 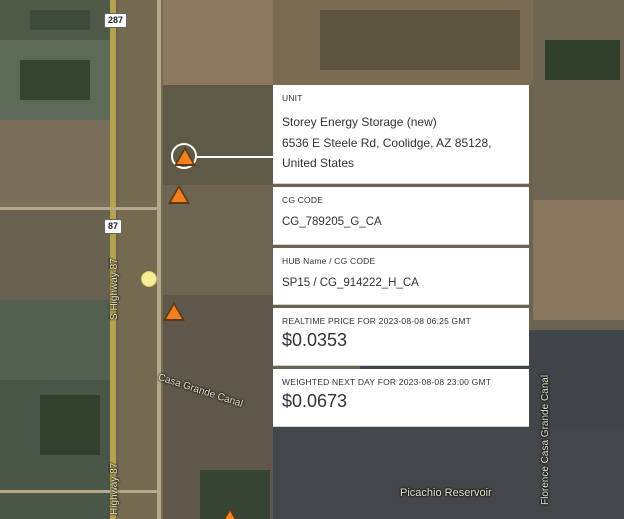 What do you see at coordinates (149, 279) in the screenshot?
I see `location-dot` at bounding box center [149, 279].